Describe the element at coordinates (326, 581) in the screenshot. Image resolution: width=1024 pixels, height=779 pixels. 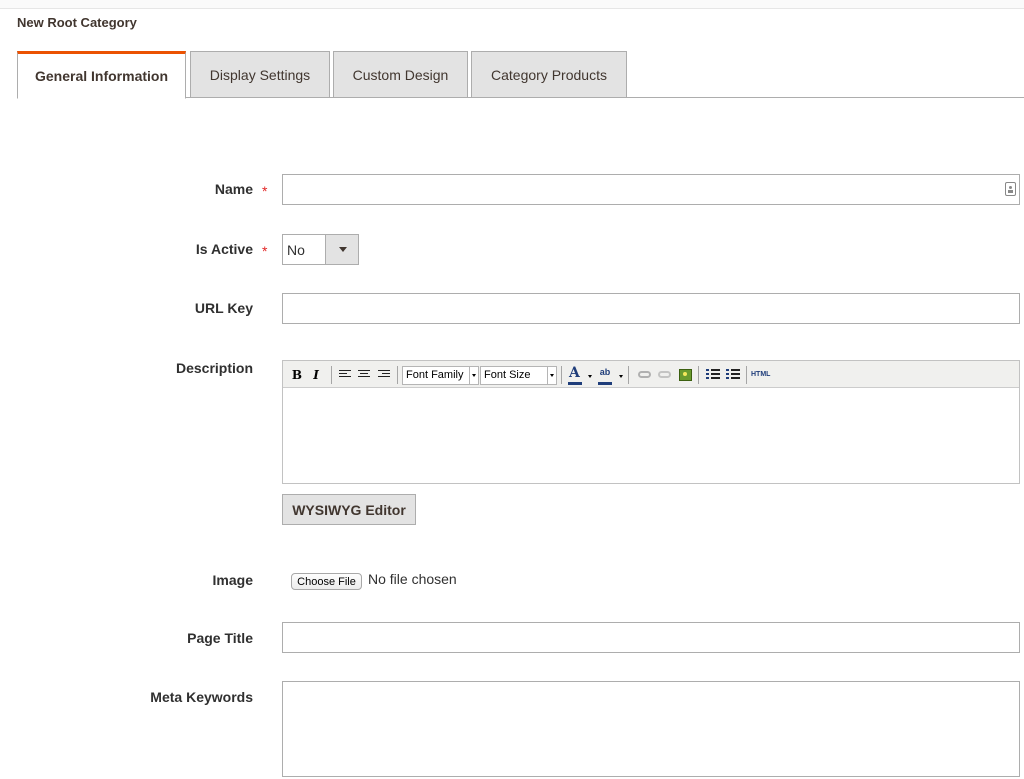
I see `choose-file-button: Choose File` at that location.